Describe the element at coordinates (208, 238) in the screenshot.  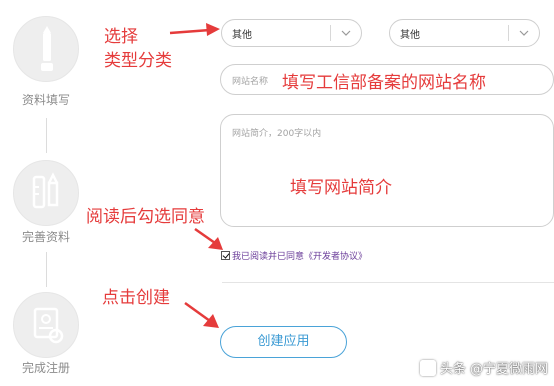
I see `arrow-to-checkbox-icon` at that location.